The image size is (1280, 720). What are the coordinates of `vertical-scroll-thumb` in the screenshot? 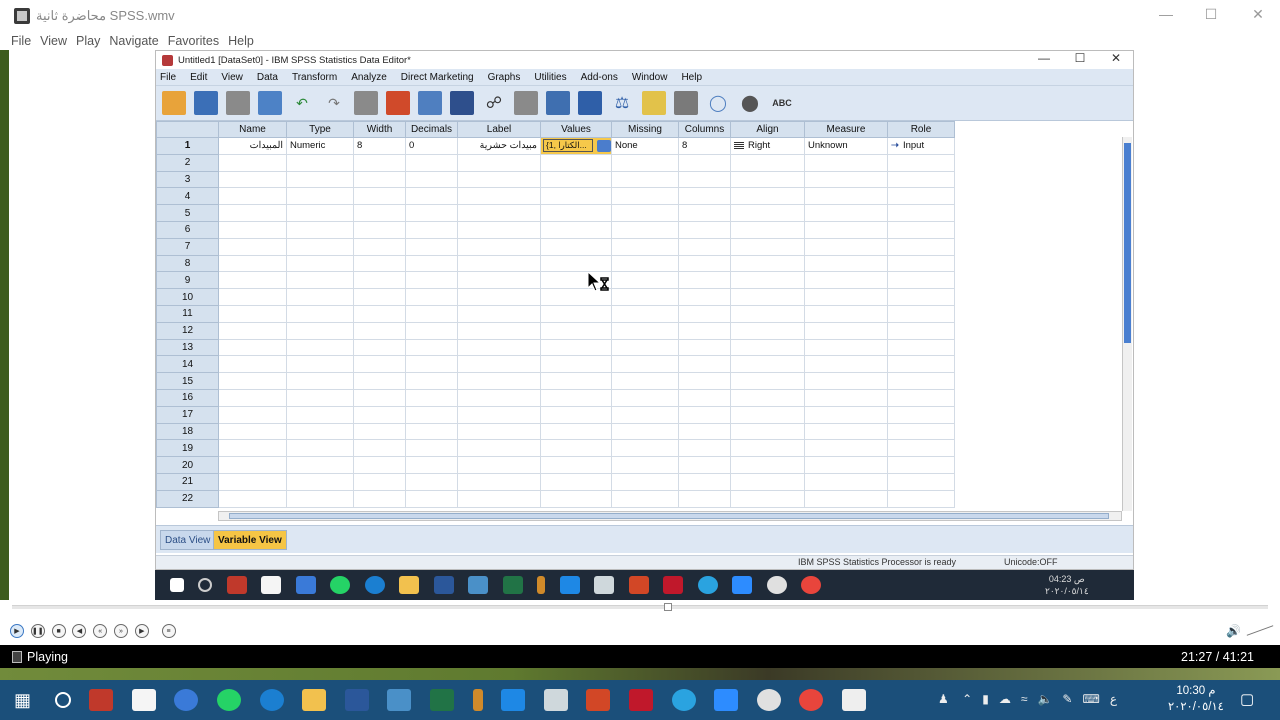 It's located at (1127, 243).